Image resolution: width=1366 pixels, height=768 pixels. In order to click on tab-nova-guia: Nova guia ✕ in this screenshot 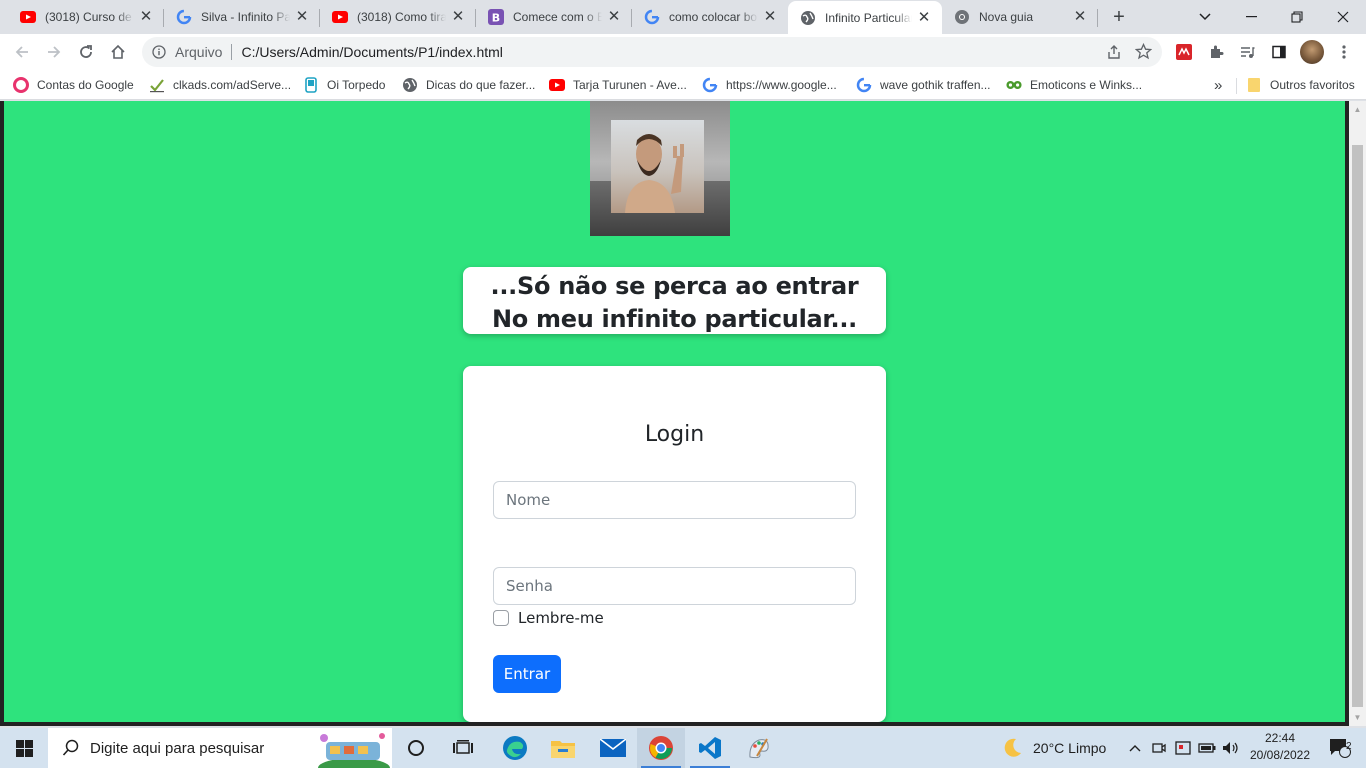, I will do `click(1020, 17)`.